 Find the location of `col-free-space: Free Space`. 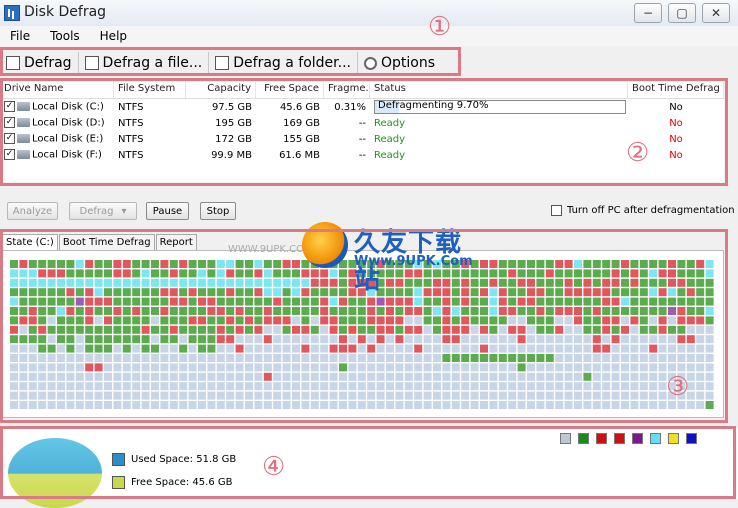

col-free-space: Free Space is located at coordinates (290, 90).